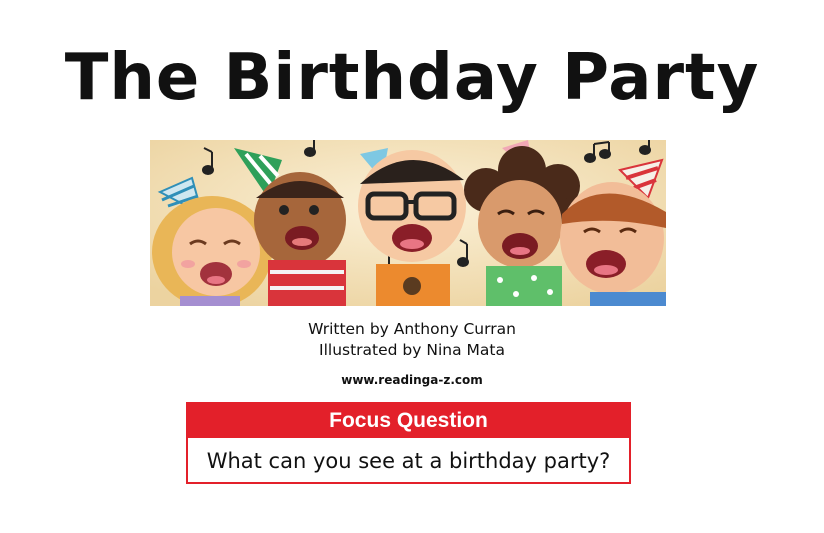  What do you see at coordinates (408, 461) in the screenshot?
I see `focus-question-text: What can you see at a birthday party?` at bounding box center [408, 461].